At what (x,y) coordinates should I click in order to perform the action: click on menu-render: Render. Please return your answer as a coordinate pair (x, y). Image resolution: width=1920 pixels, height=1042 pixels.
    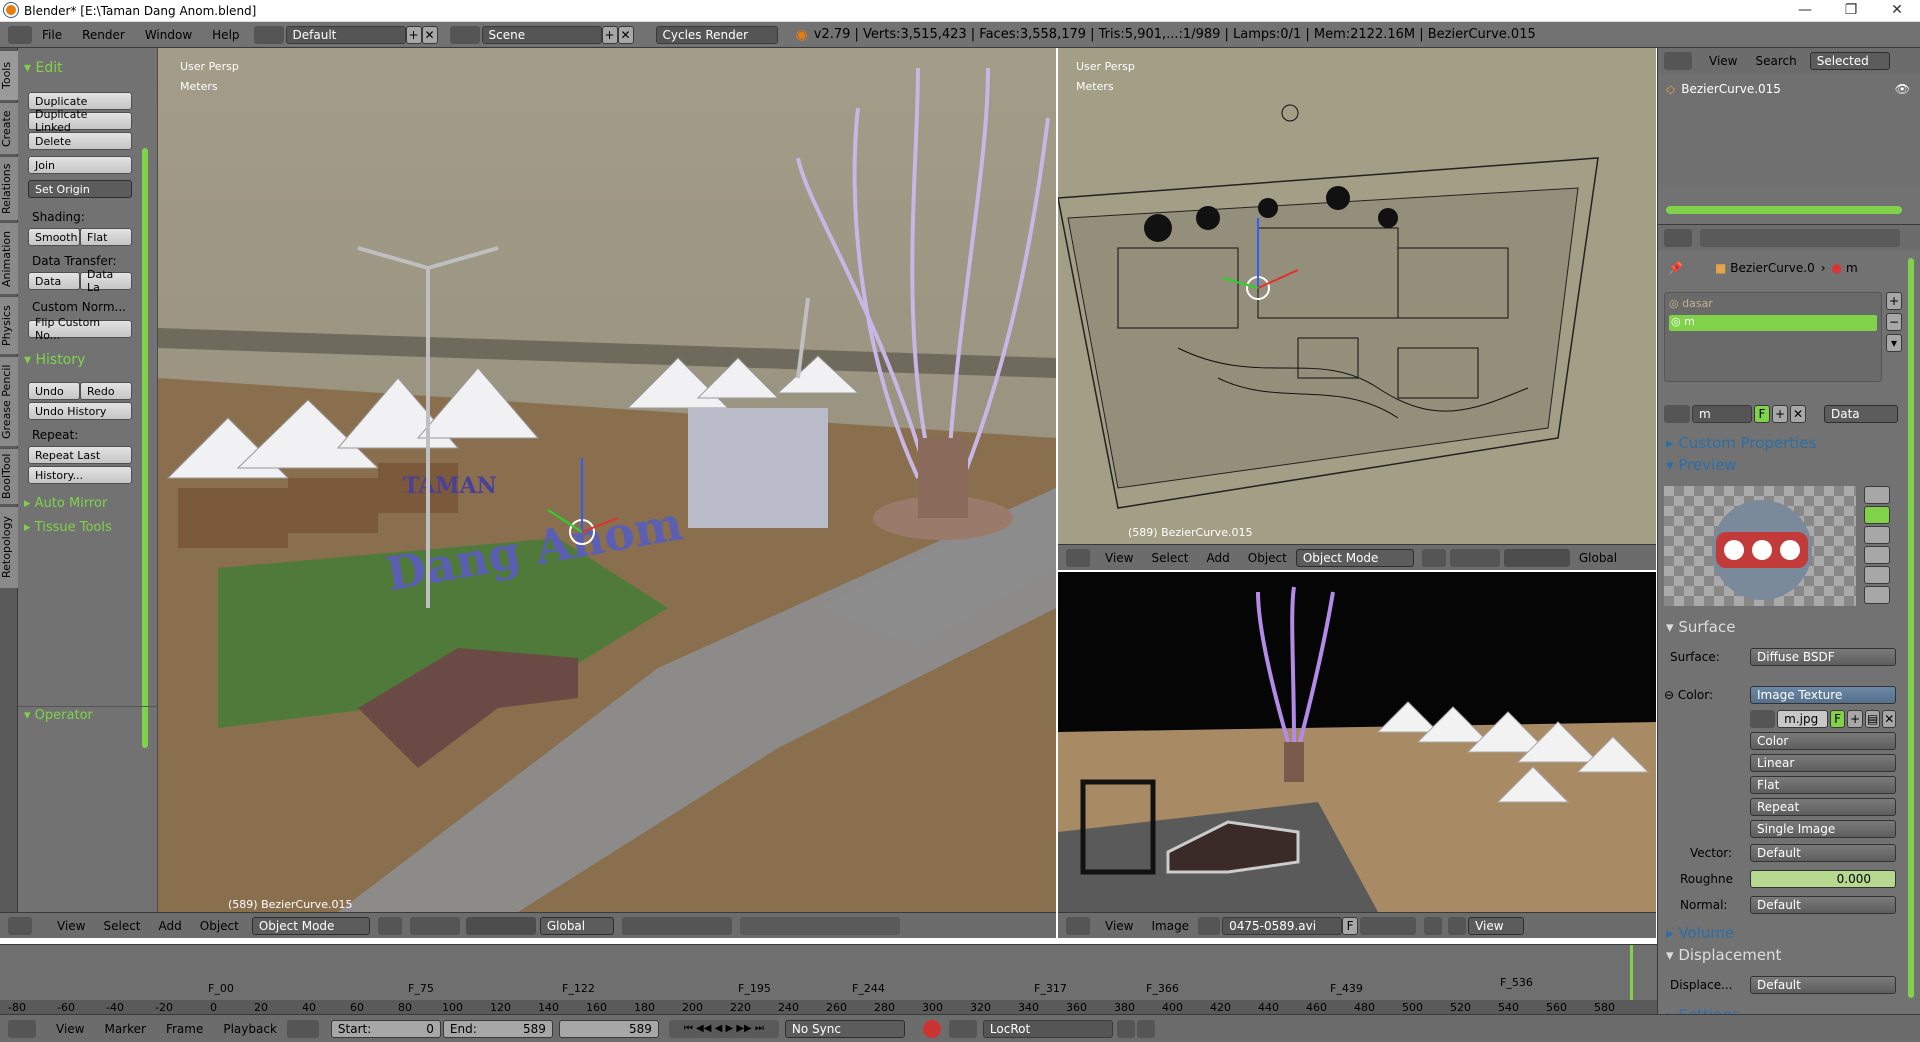
    Looking at the image, I should click on (103, 35).